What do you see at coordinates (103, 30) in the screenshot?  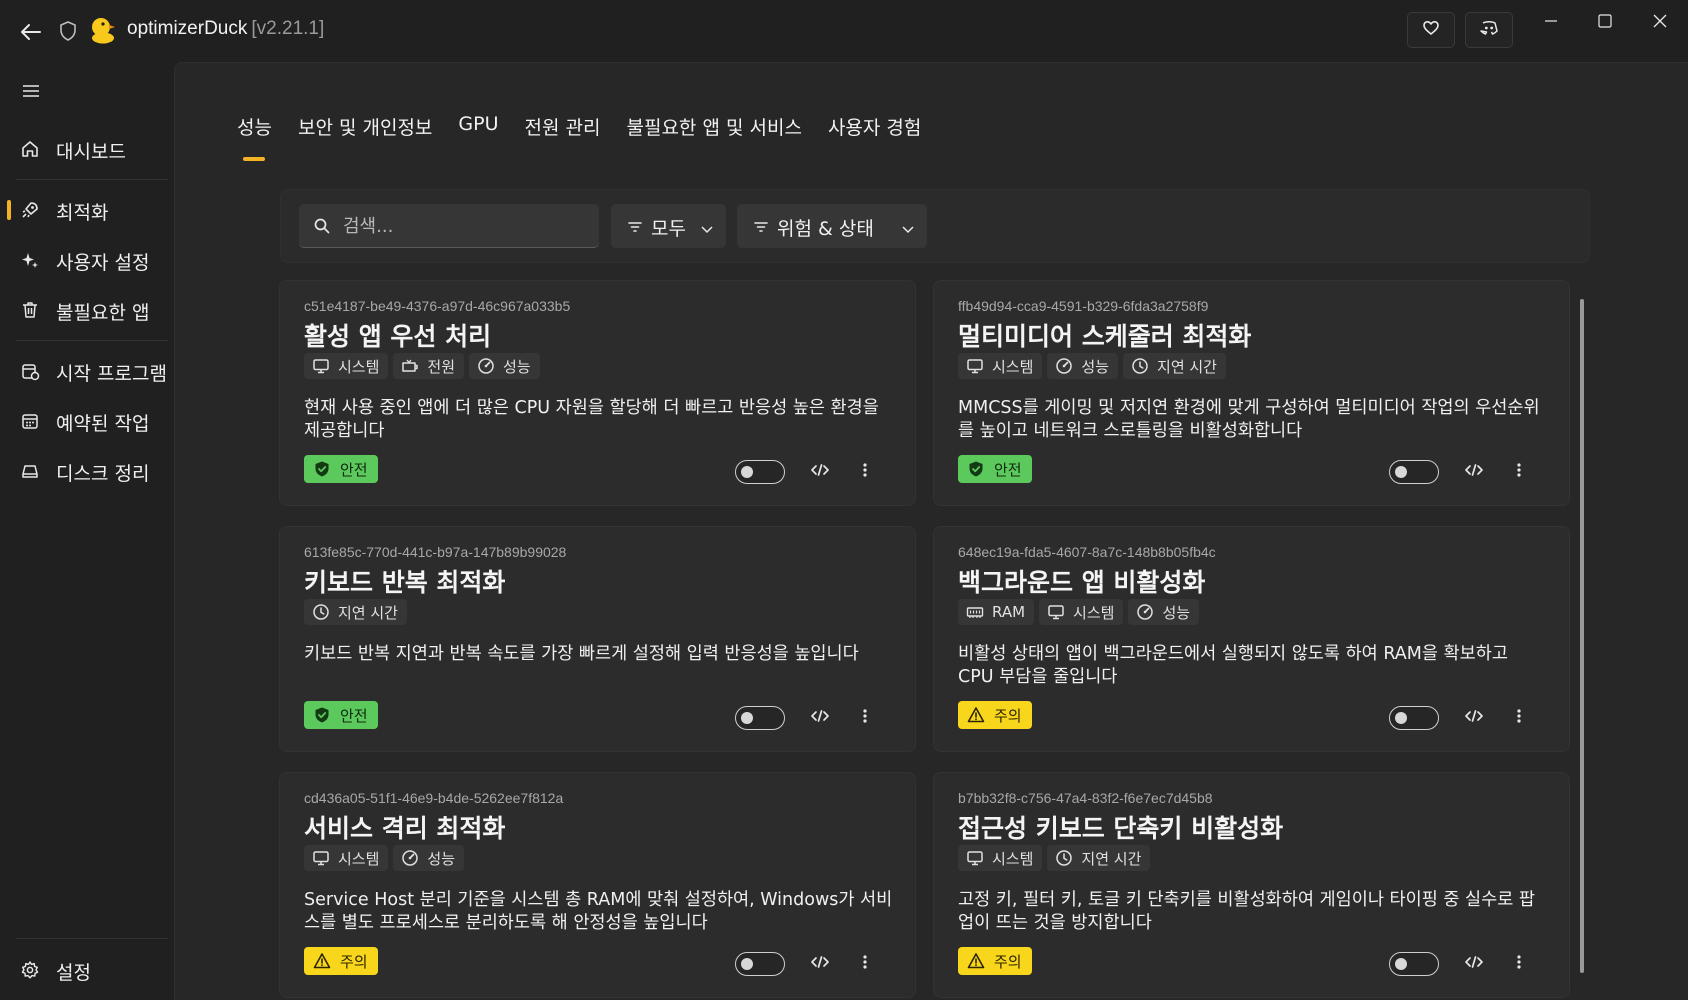 I see `duck-logo-icon` at bounding box center [103, 30].